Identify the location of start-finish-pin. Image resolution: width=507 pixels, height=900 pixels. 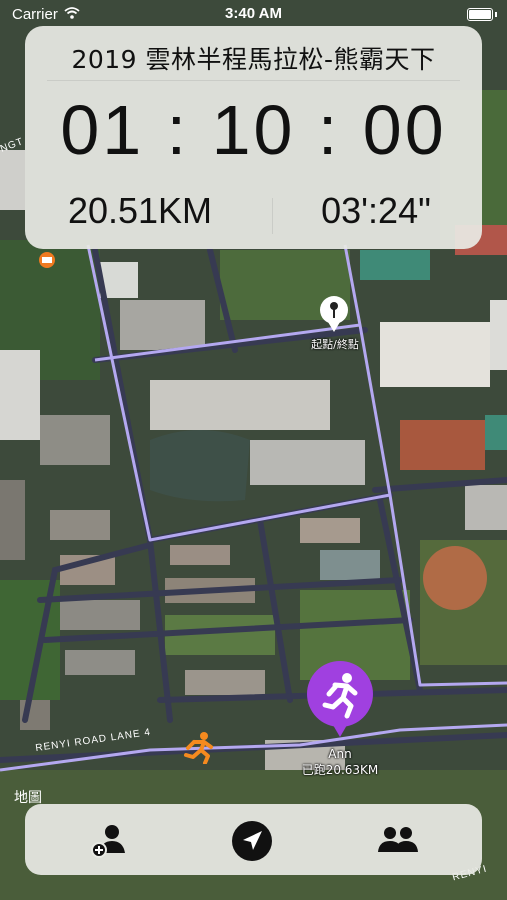
(334, 314).